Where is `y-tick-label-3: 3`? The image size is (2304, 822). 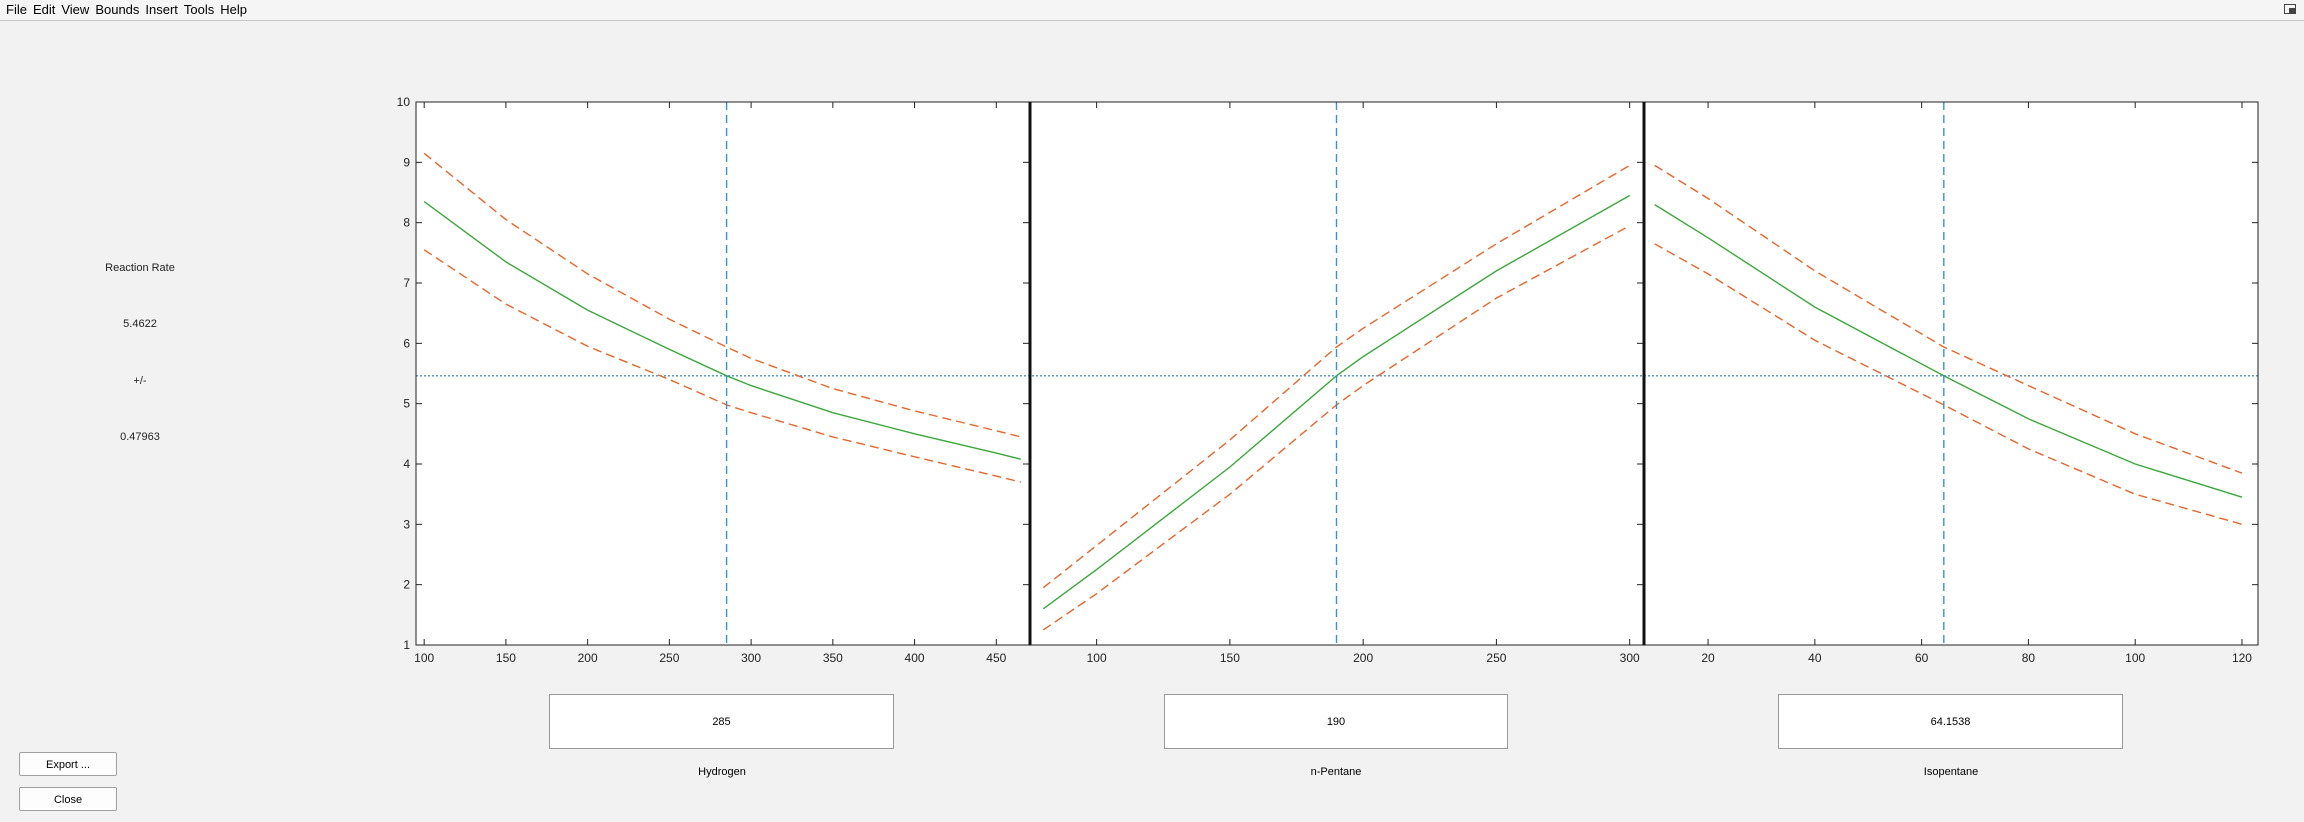 y-tick-label-3: 3 is located at coordinates (406, 524).